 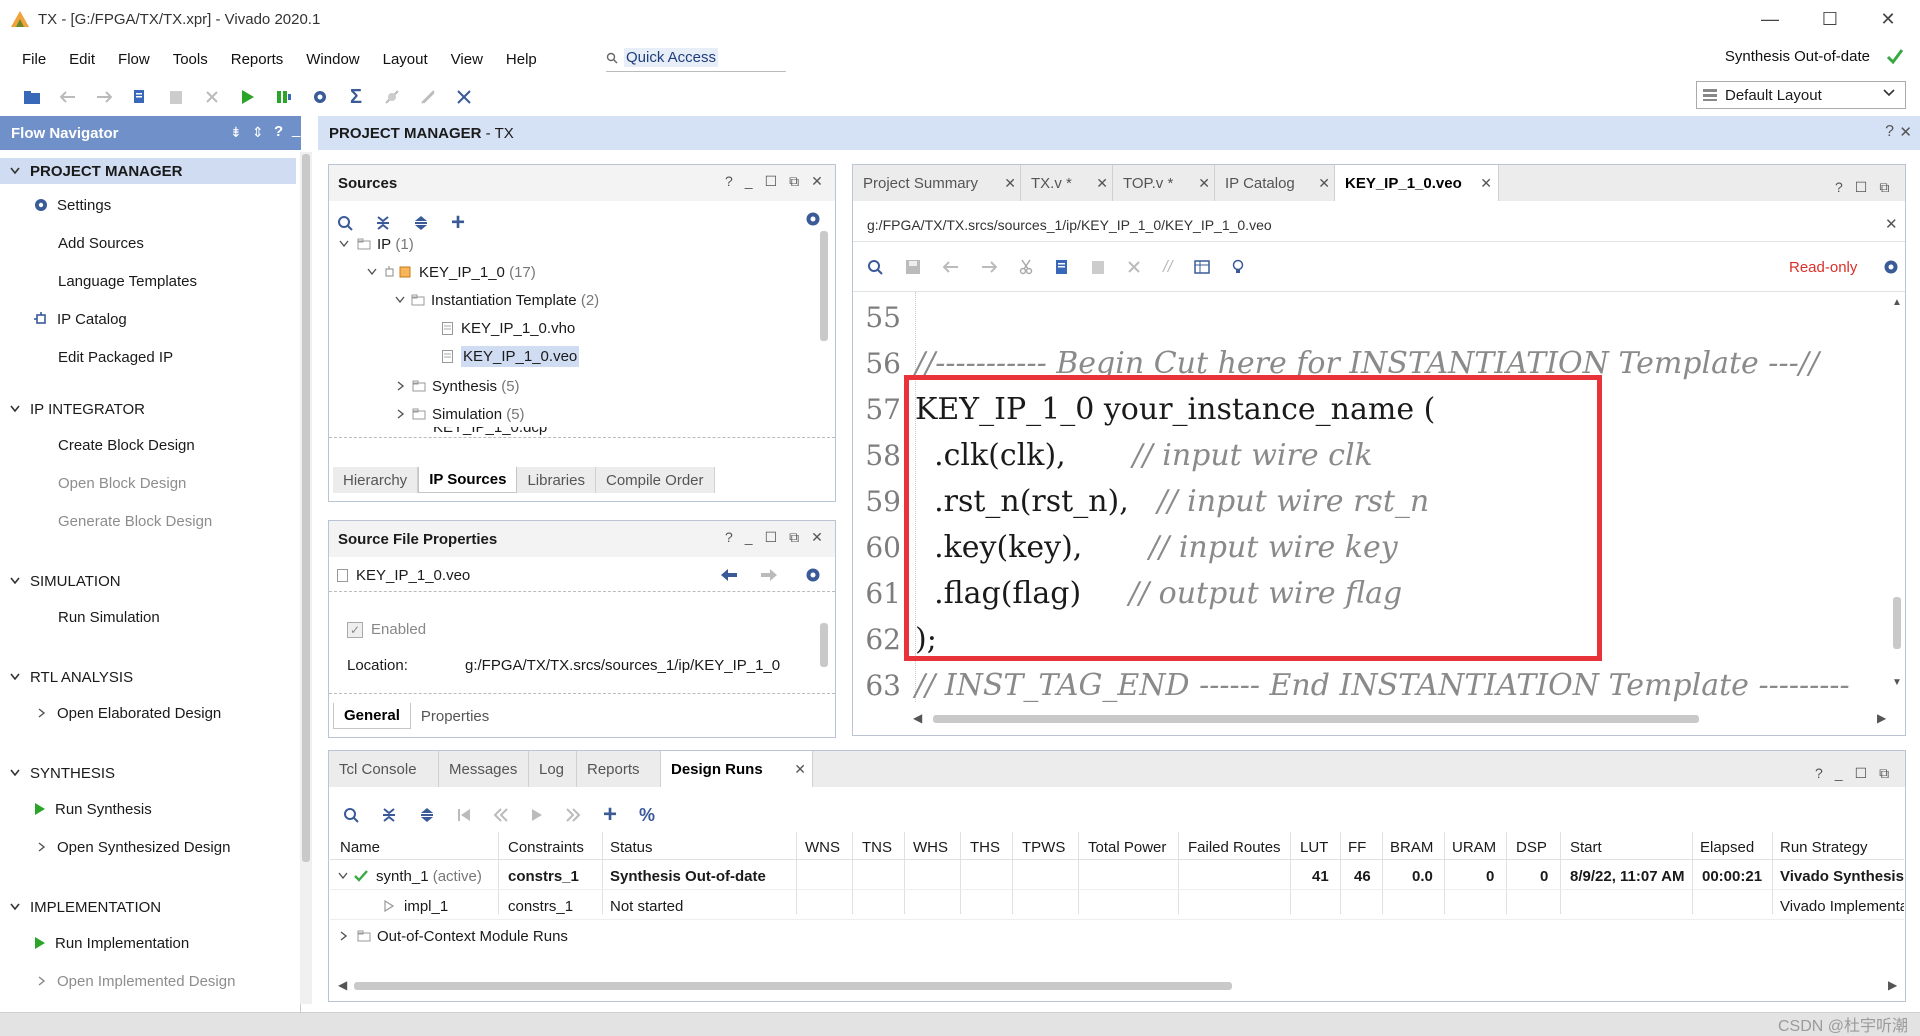 What do you see at coordinates (937, 183) in the screenshot?
I see `tab-project-summary: Project Summary ✕` at bounding box center [937, 183].